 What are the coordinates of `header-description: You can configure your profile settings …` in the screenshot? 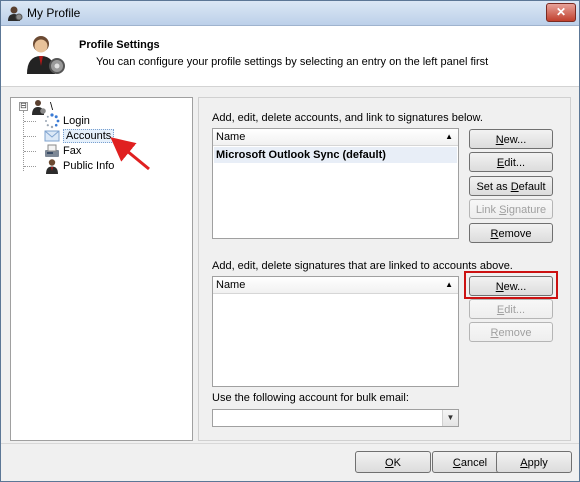 It's located at (292, 62).